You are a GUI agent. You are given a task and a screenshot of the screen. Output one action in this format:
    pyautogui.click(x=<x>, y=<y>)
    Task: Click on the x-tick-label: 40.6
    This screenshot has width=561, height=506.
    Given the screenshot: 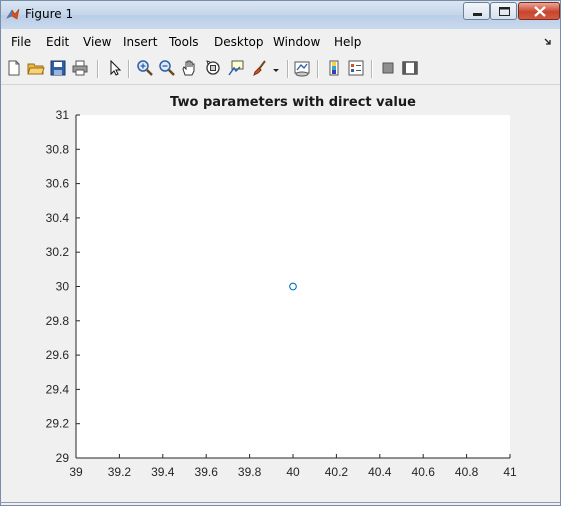 What is the action you would take?
    pyautogui.click(x=424, y=472)
    